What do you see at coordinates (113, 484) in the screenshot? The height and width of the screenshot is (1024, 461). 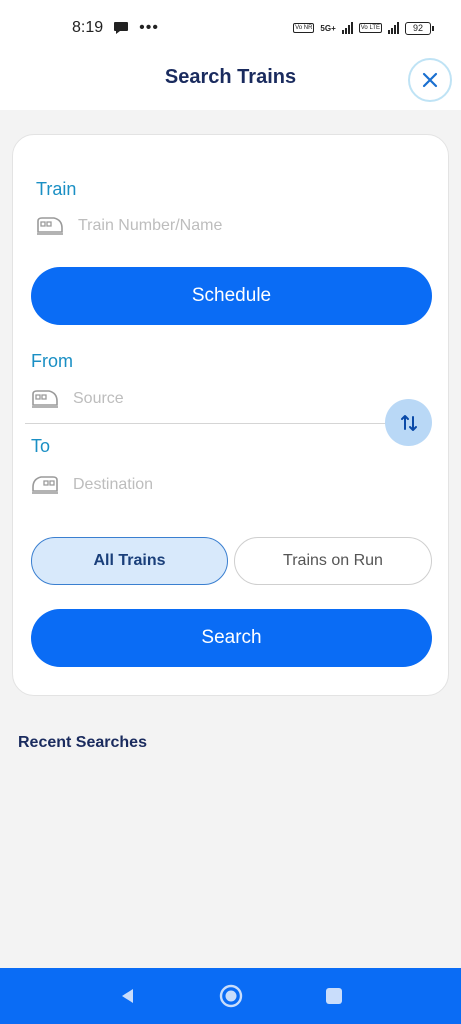 I see `destination-placeholder: Destination` at bounding box center [113, 484].